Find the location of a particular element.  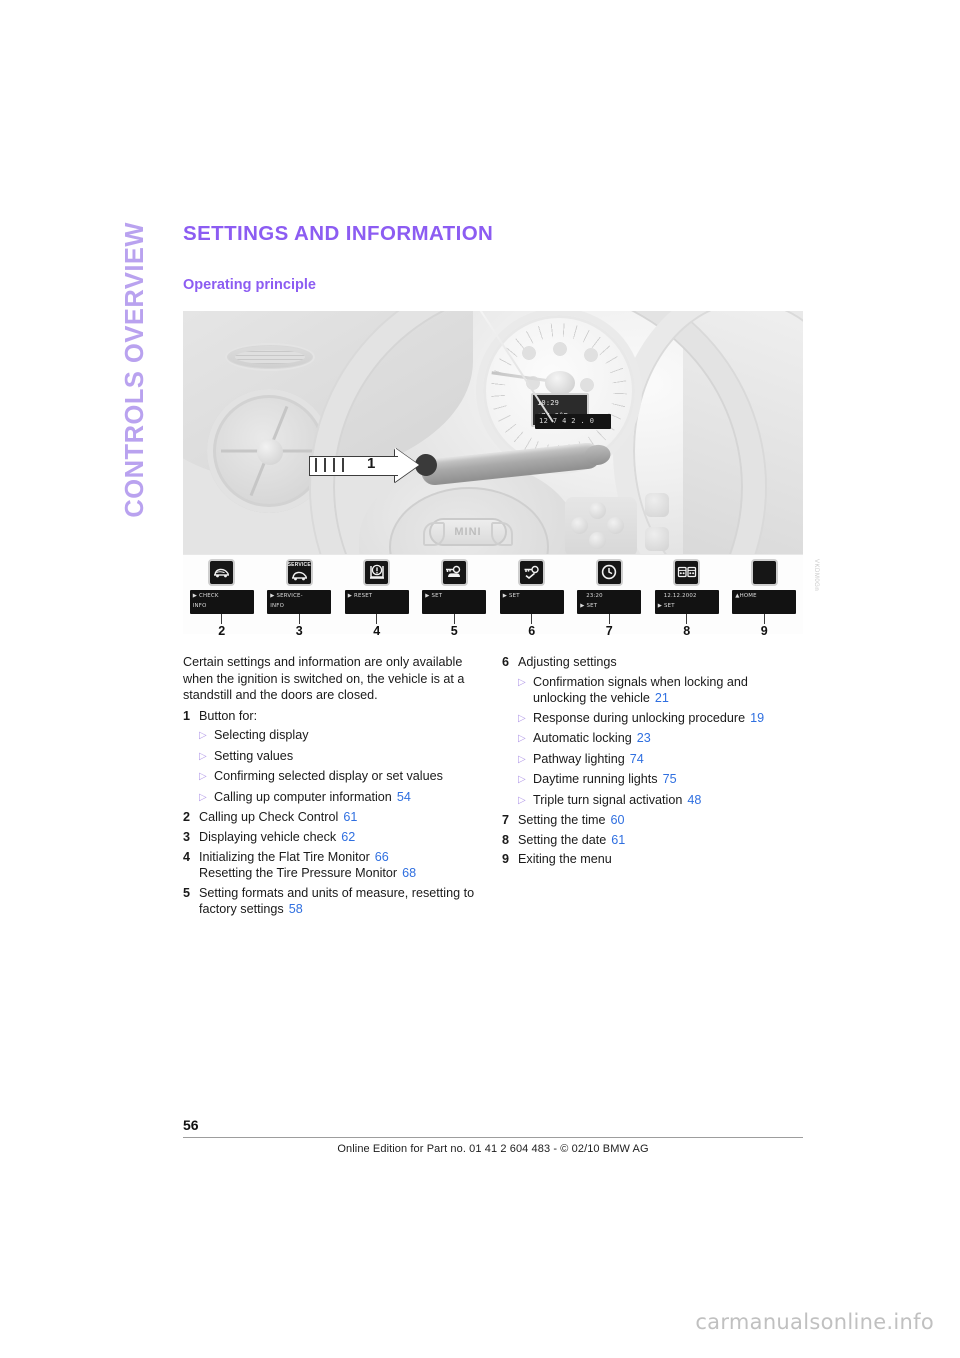

wheel-button-right is located at coordinates (615, 525).